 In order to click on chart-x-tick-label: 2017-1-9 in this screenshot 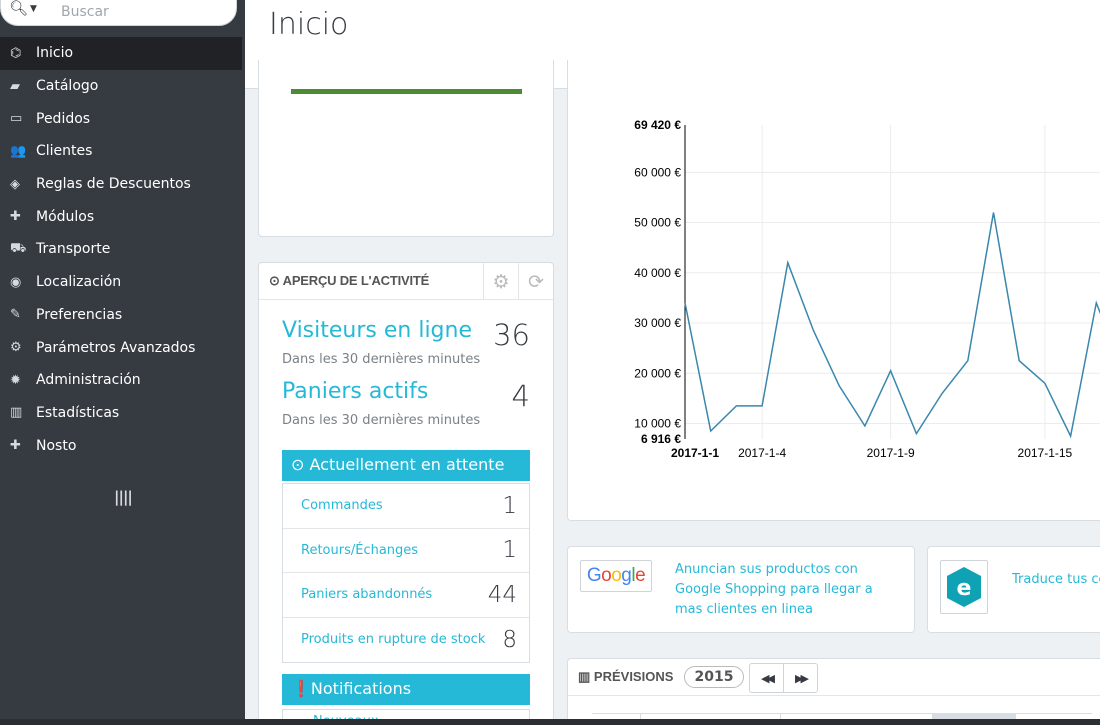, I will do `click(891, 453)`.